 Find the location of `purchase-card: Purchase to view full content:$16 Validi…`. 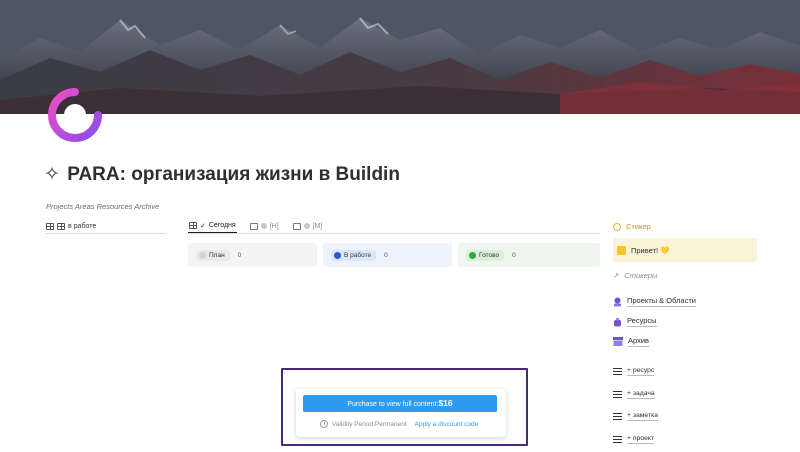

purchase-card: Purchase to view full content:$16 Validi… is located at coordinates (401, 413).